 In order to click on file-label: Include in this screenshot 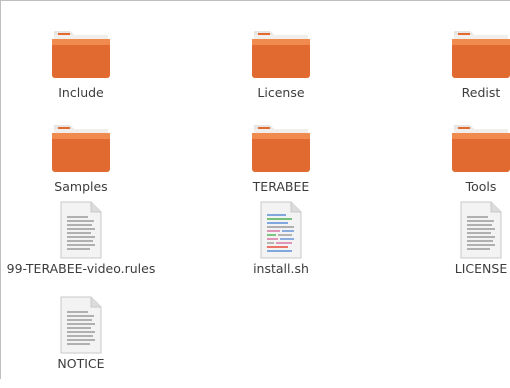, I will do `click(81, 92)`.